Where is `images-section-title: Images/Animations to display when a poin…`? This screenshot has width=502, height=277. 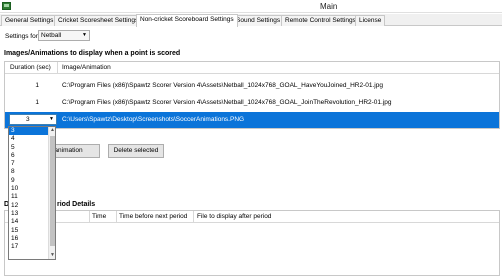
images-section-title: Images/Animations to display when a poin… is located at coordinates (92, 53).